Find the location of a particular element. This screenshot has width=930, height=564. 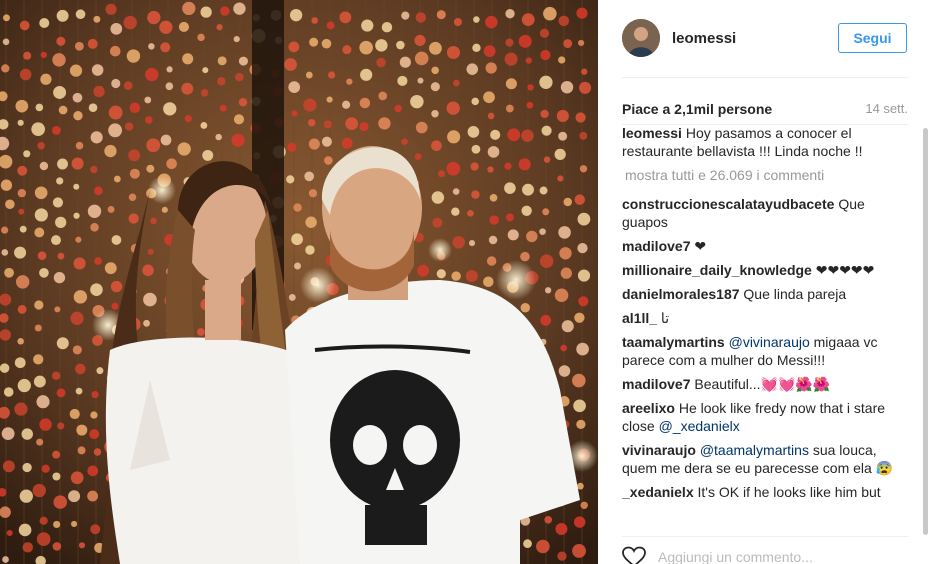

comment-mention: @_xedanielx is located at coordinates (699, 426).